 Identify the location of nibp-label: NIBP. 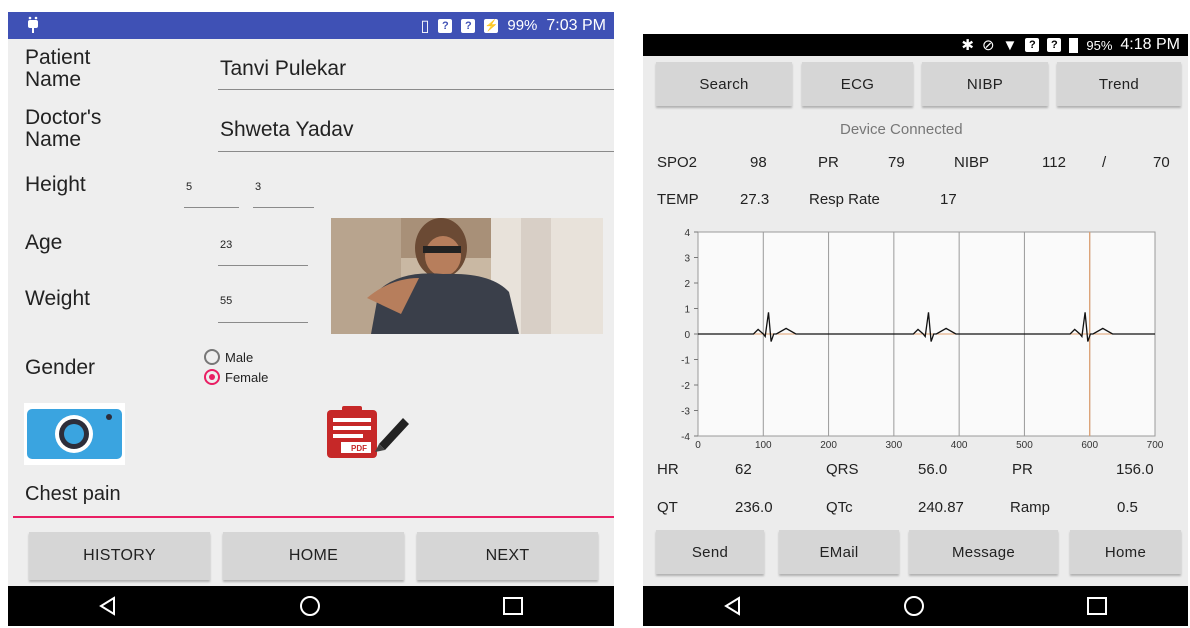
(972, 162).